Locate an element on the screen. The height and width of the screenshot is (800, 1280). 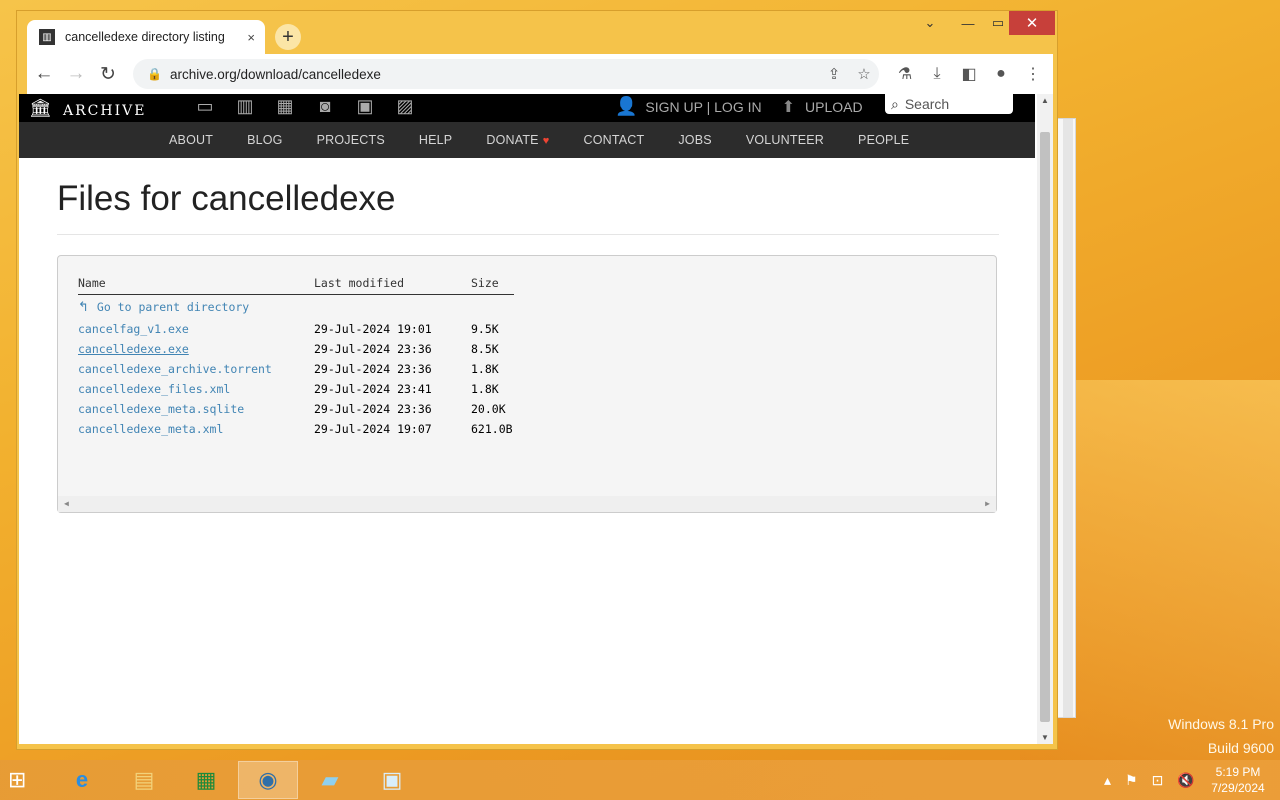
side-panel-icon: ◧ is located at coordinates (969, 74).